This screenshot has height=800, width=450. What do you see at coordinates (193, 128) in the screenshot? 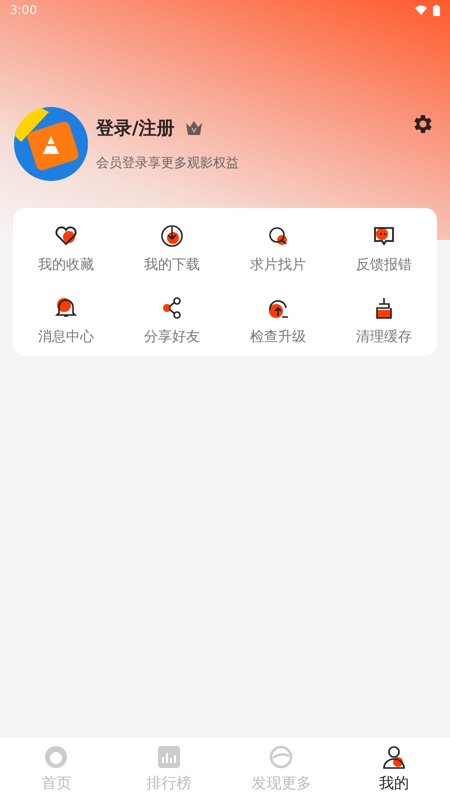
I see `crown-icon` at bounding box center [193, 128].